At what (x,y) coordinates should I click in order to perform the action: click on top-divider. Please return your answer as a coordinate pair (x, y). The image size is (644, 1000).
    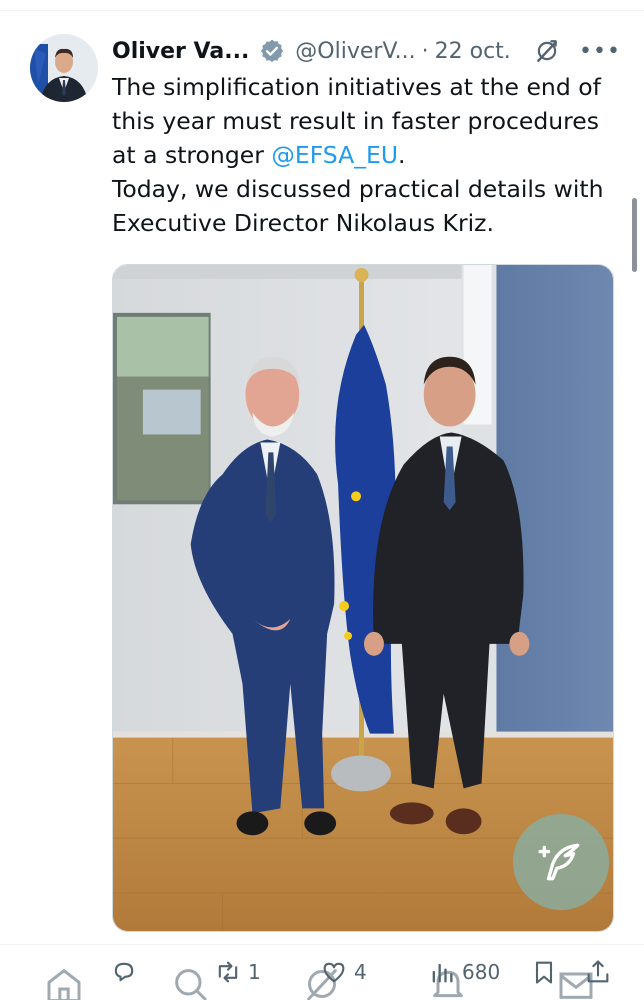
    Looking at the image, I should click on (322, 10).